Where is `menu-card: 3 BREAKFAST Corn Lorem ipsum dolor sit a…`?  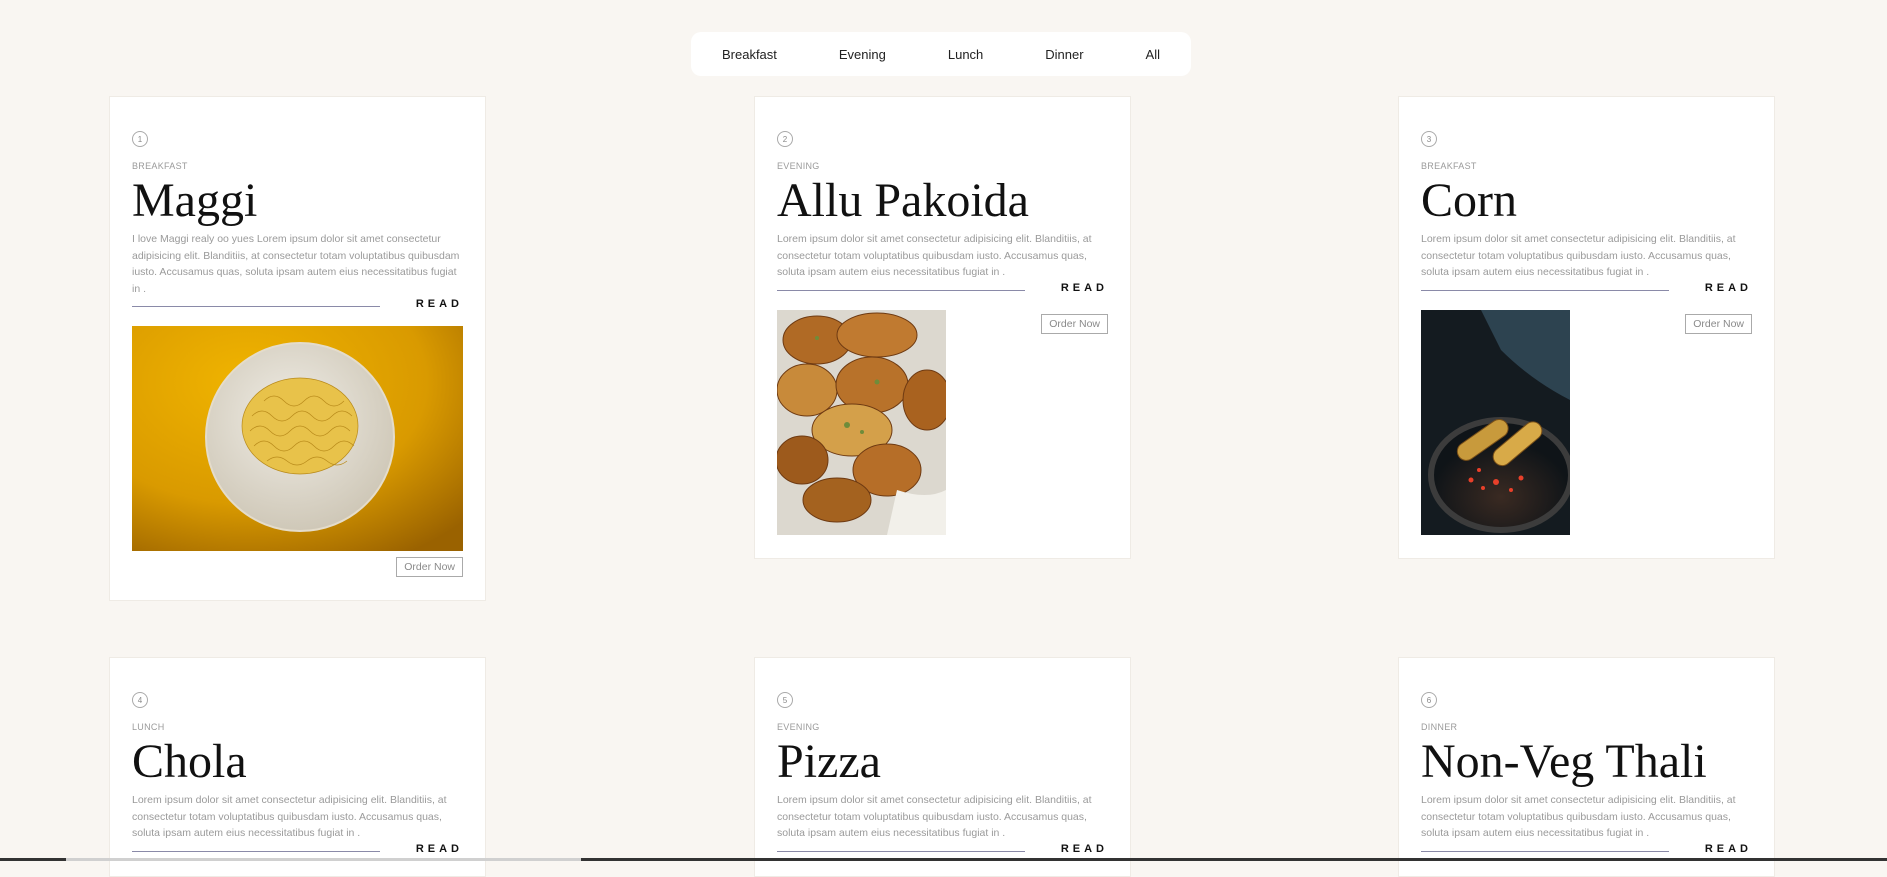
menu-card: 3 BREAKFAST Corn Lorem ipsum dolor sit a… is located at coordinates (1586, 327).